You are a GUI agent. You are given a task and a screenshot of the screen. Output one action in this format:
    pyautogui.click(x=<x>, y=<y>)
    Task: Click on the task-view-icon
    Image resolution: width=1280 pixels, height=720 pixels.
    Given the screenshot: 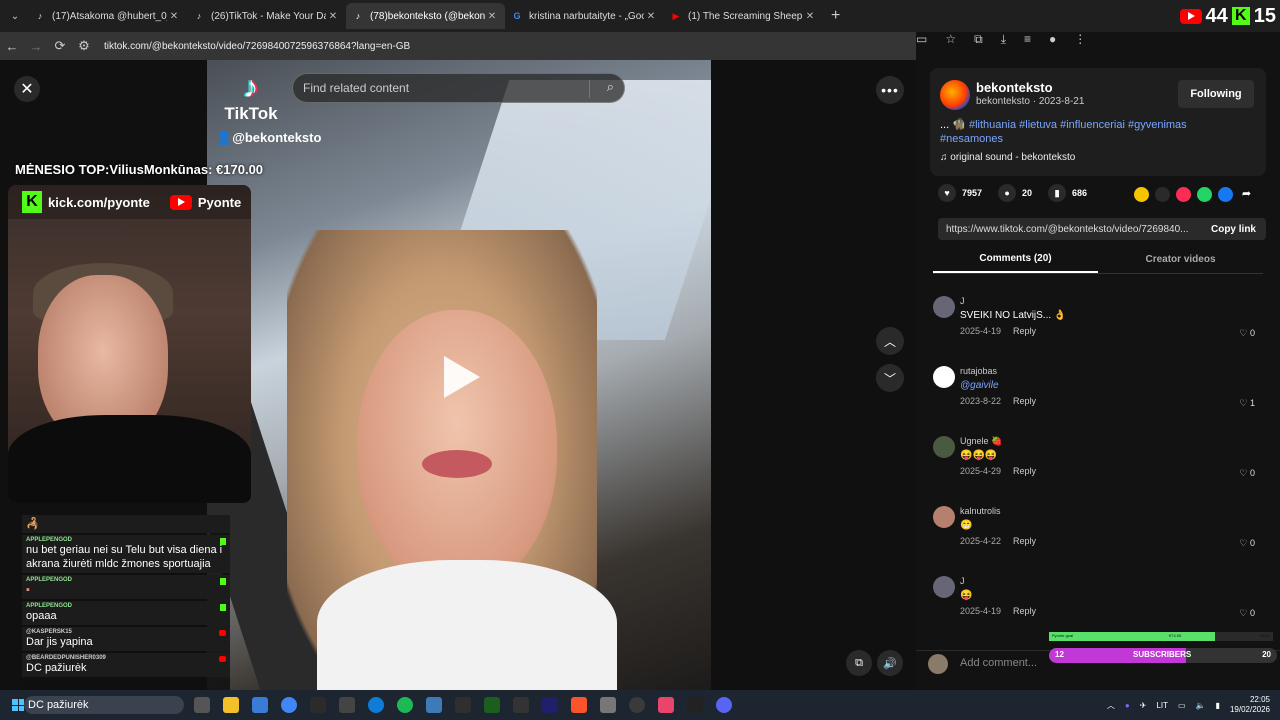 What is the action you would take?
    pyautogui.click(x=202, y=705)
    